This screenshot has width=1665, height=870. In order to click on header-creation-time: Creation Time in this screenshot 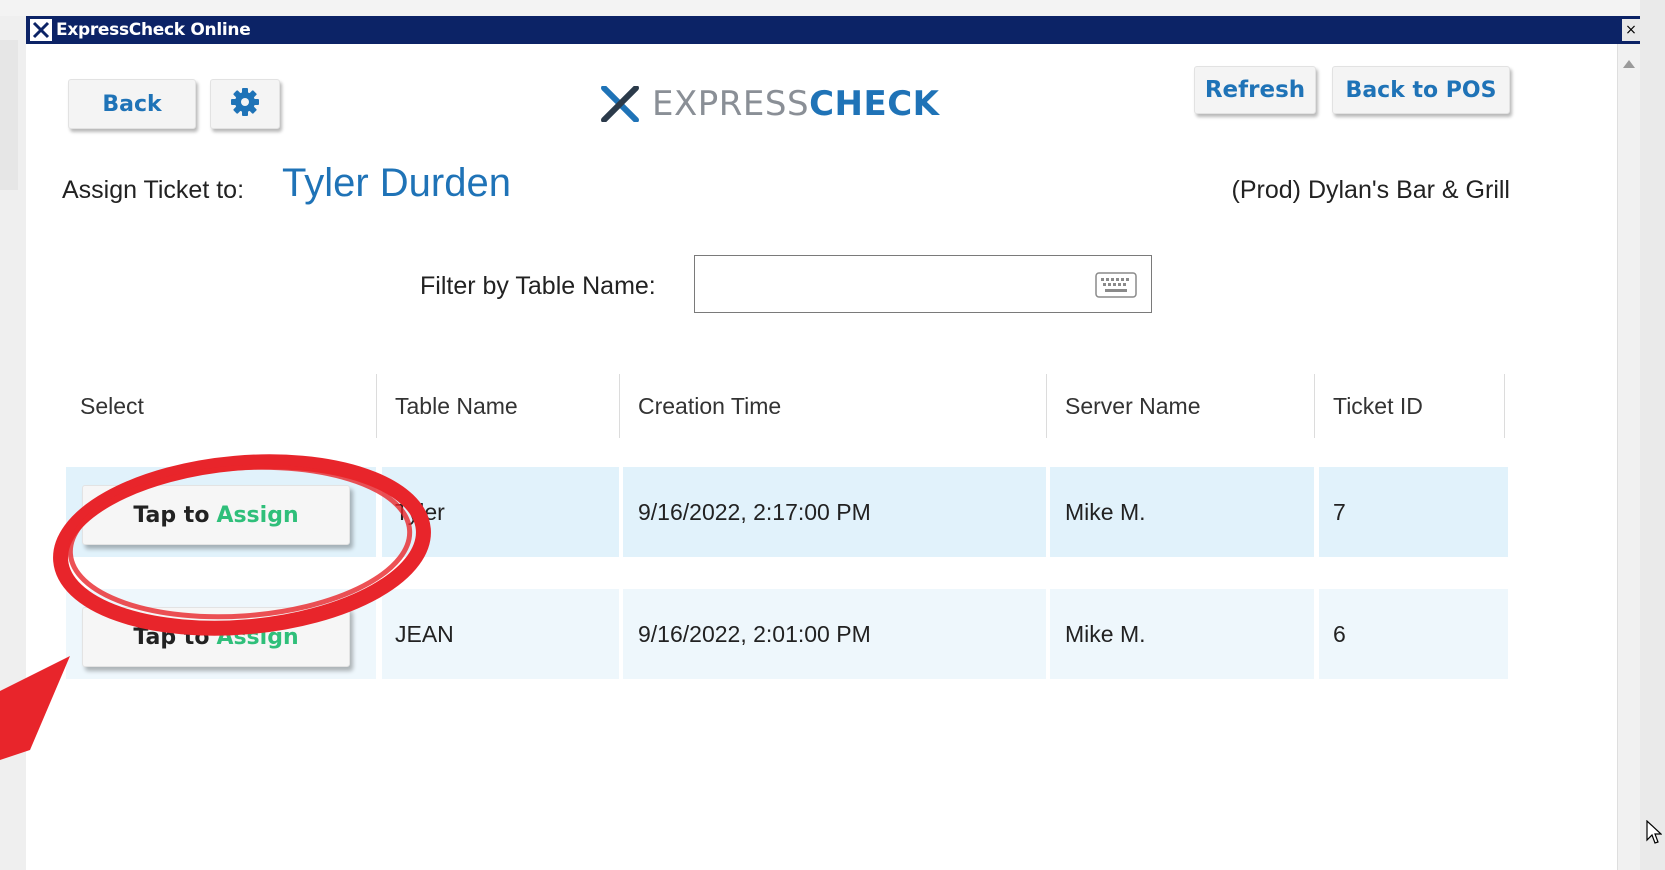, I will do `click(710, 405)`.